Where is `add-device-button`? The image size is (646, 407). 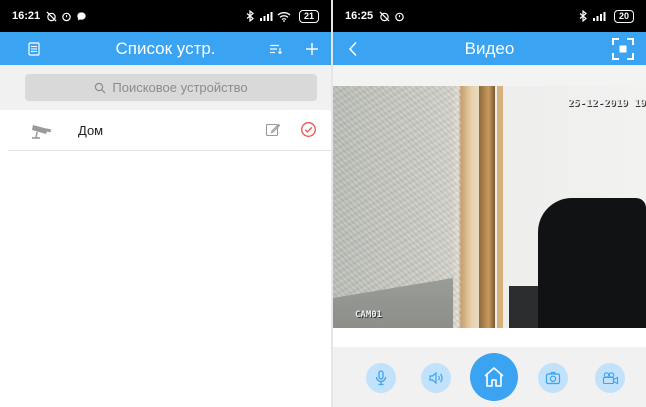
add-device-button is located at coordinates (312, 48).